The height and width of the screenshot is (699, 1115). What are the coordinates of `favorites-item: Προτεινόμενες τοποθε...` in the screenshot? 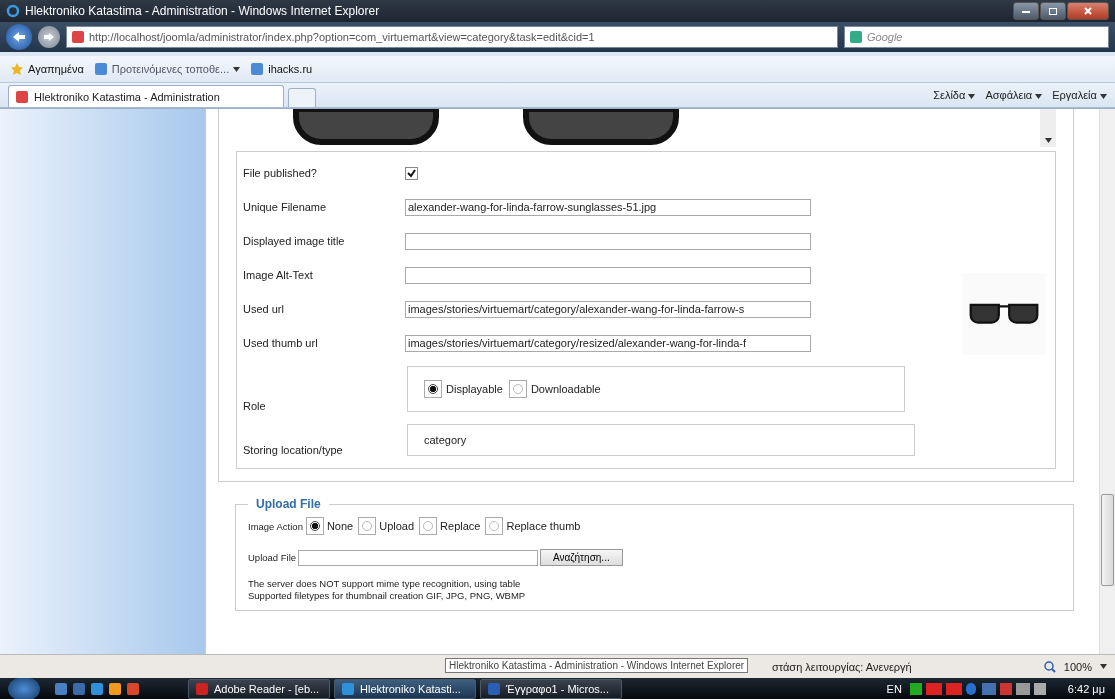 It's located at (167, 69).